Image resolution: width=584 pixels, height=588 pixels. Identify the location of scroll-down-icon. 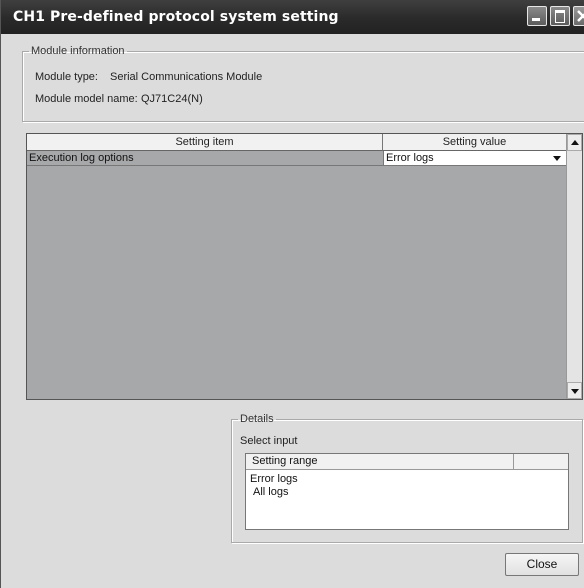
(574, 390).